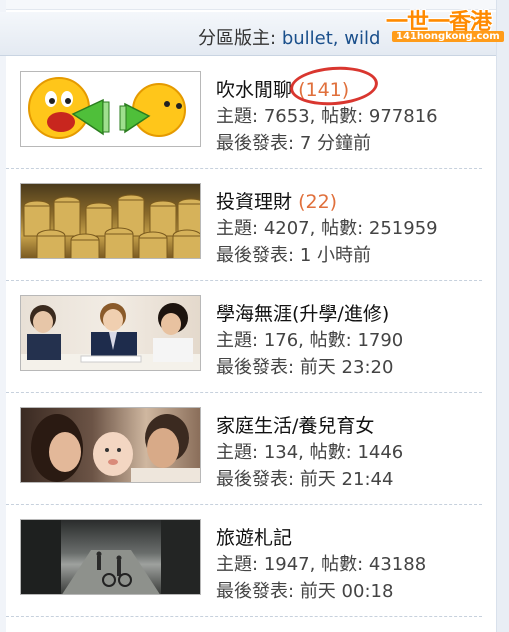  I want to click on forum-last-post: 最後發表: 前天 21:44, so click(304, 478).